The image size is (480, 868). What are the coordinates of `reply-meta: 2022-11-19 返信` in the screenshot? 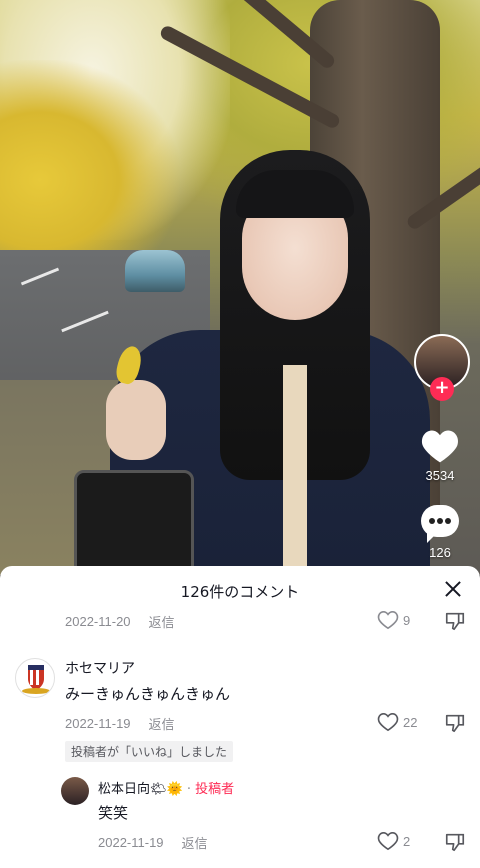 It's located at (153, 842).